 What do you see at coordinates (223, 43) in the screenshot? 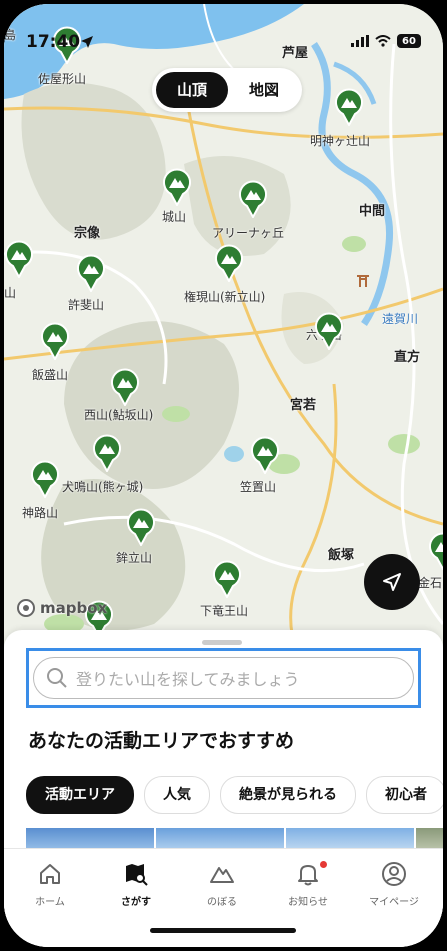
I see `status-bar: 17:40 60` at bounding box center [223, 43].